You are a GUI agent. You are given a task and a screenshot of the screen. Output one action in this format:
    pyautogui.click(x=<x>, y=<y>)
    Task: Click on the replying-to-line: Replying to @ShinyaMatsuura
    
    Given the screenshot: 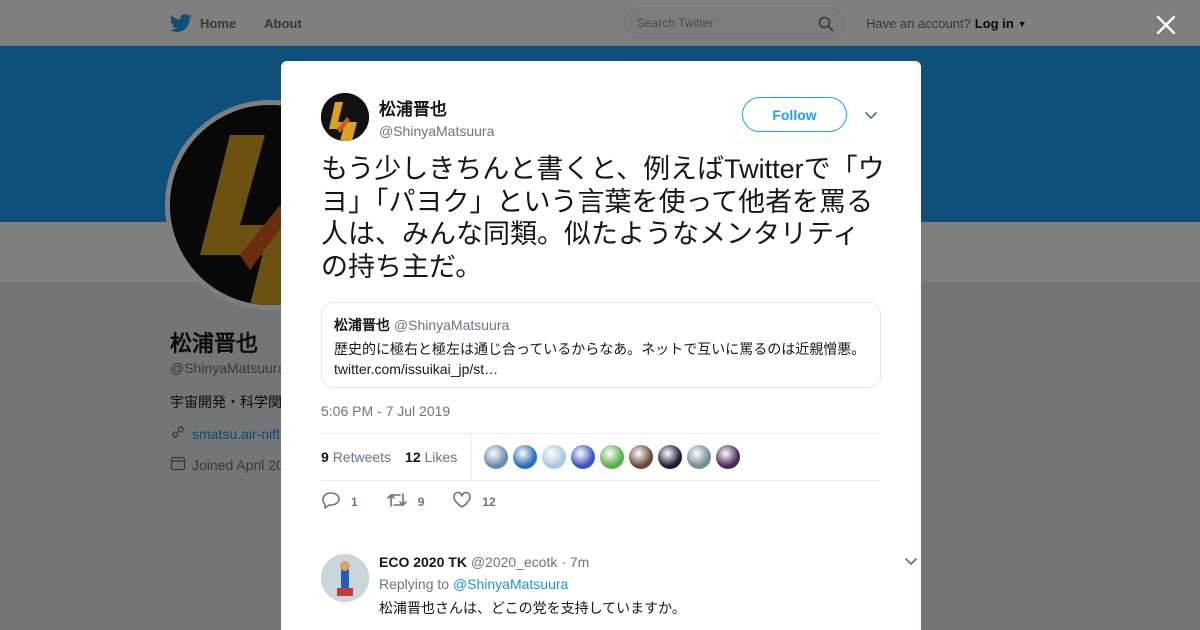 What is the action you would take?
    pyautogui.click(x=619, y=584)
    